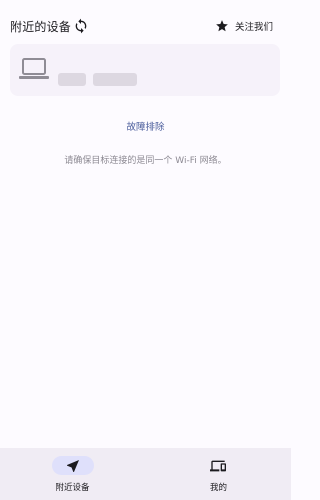  I want to click on wifi-hint-text: 请确保目标连接的是同一个 Wi-Fi 网络。, so click(145, 161).